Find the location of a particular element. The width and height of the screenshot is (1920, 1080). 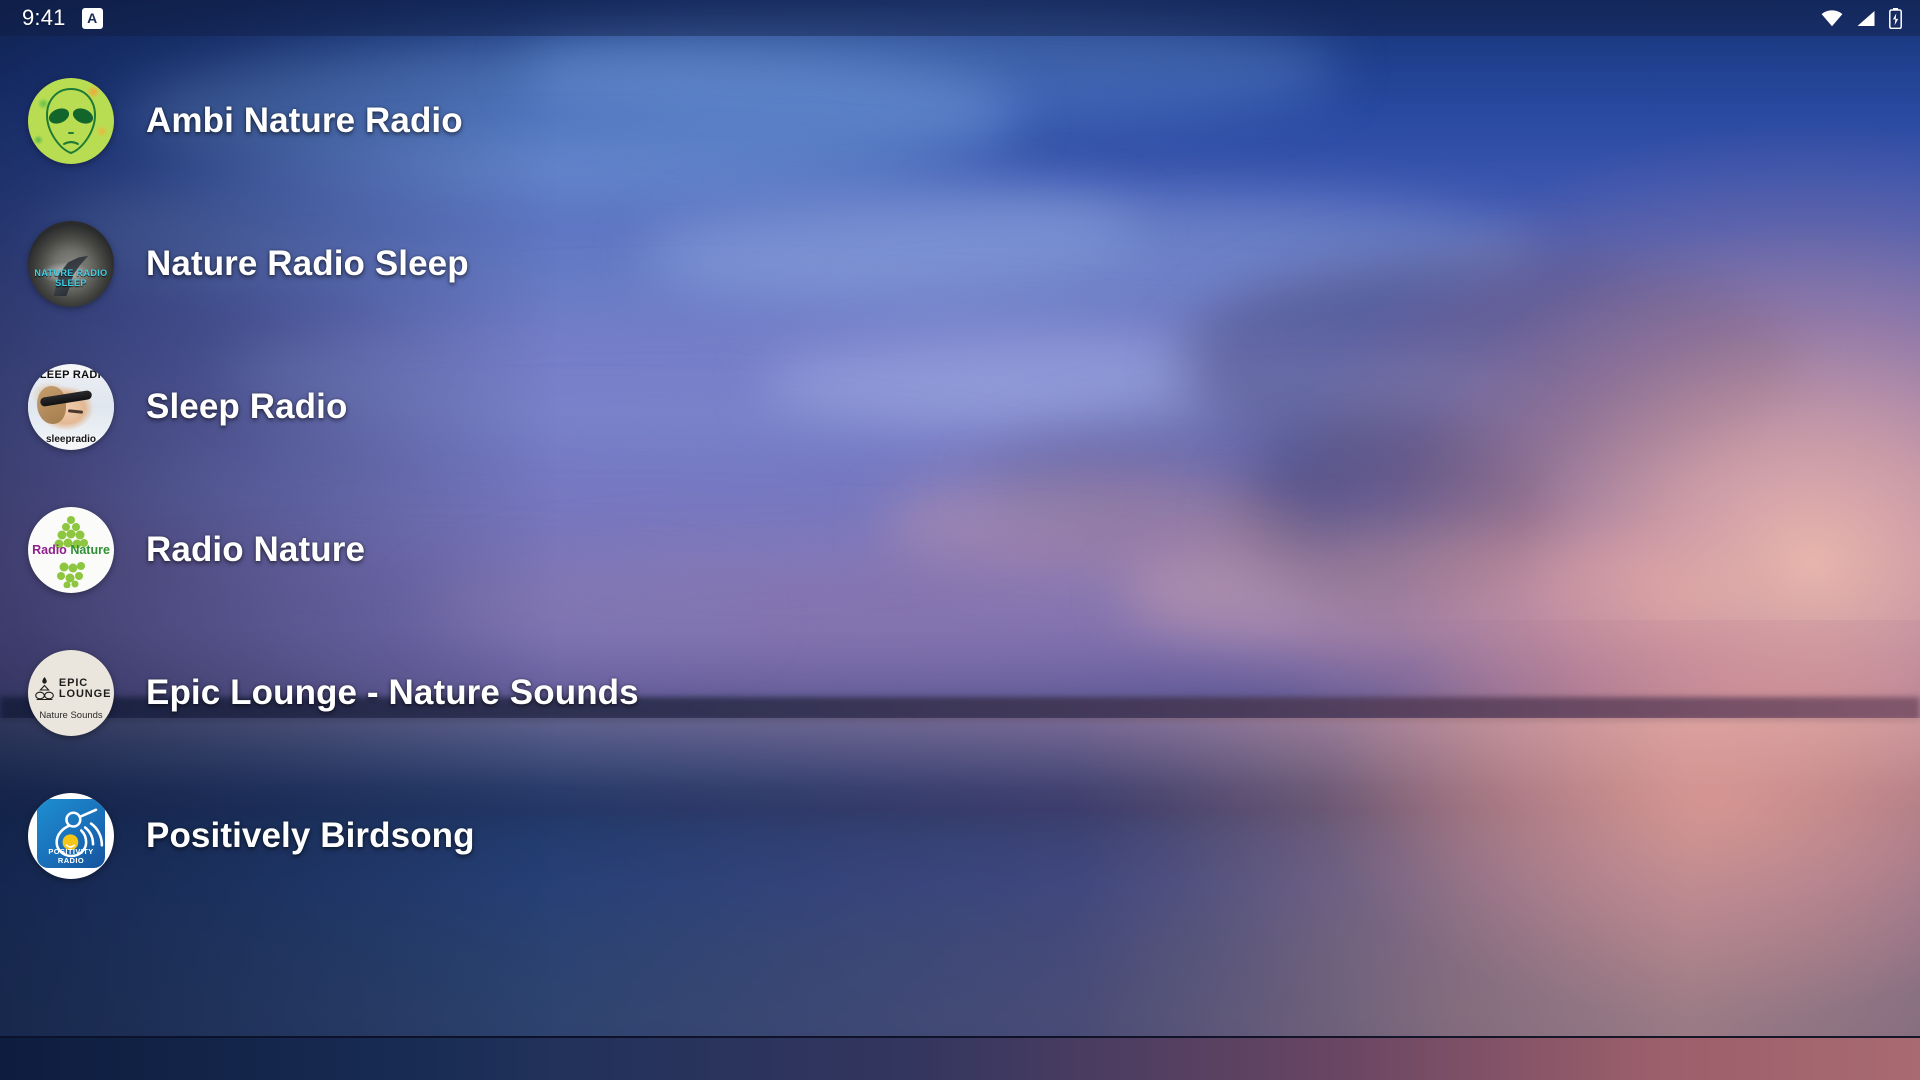

list-item: POSITIVITY RADIO Positively Birdsong is located at coordinates (550, 835).